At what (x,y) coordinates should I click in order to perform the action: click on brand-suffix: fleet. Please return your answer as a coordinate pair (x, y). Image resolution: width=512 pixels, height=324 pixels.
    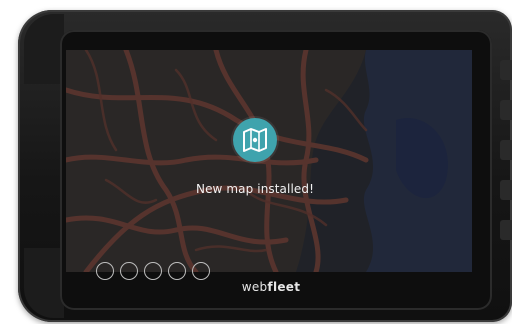
    Looking at the image, I should click on (284, 287).